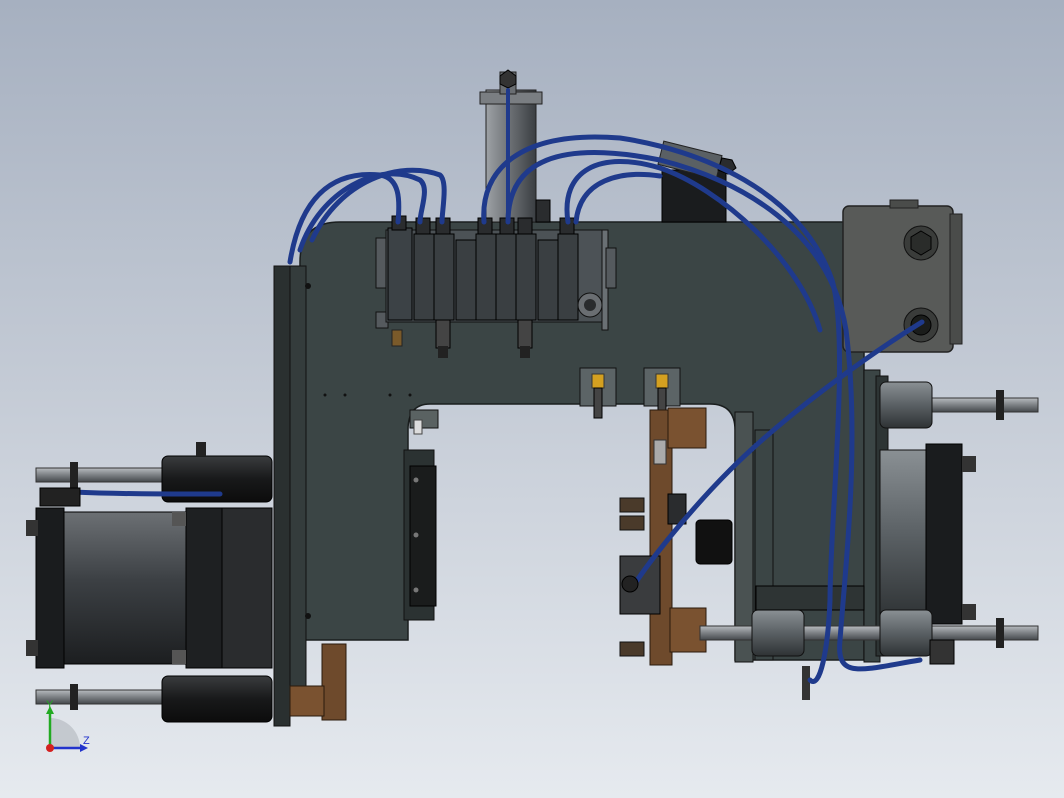 The height and width of the screenshot is (798, 1064). I want to click on y-axis-label: Y, so click(50, 705).